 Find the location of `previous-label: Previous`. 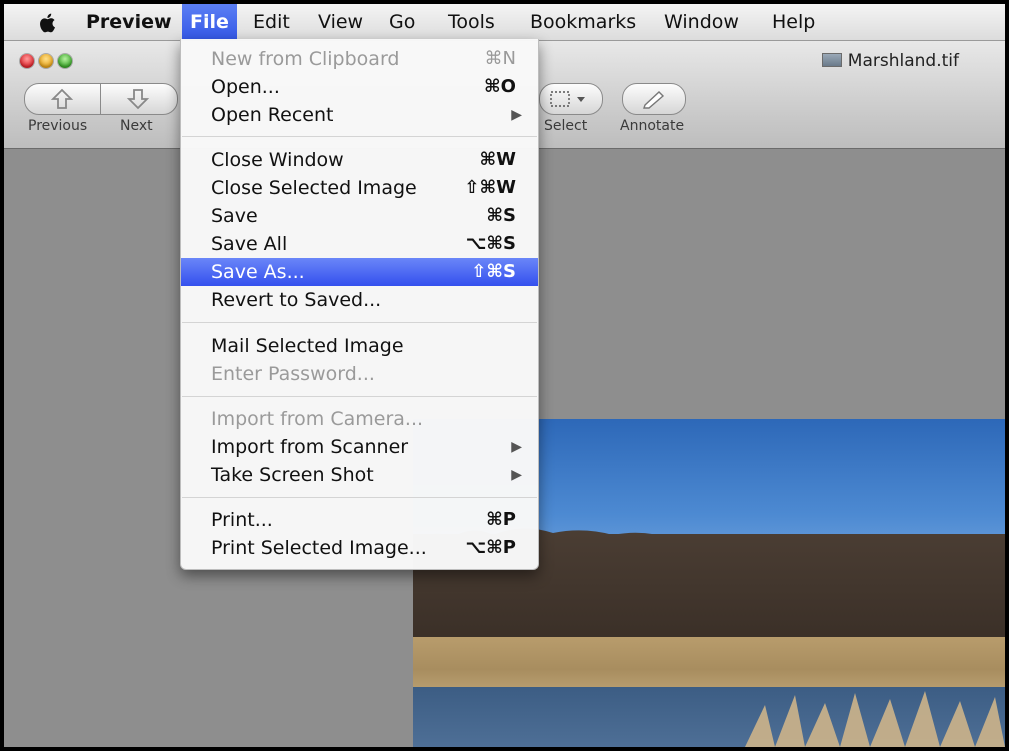

previous-label: Previous is located at coordinates (58, 126).